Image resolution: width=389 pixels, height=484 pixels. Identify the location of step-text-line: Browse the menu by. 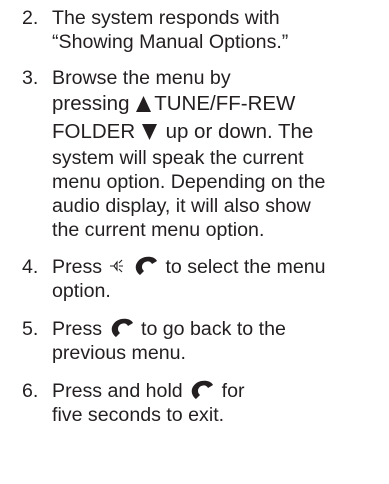
(141, 78).